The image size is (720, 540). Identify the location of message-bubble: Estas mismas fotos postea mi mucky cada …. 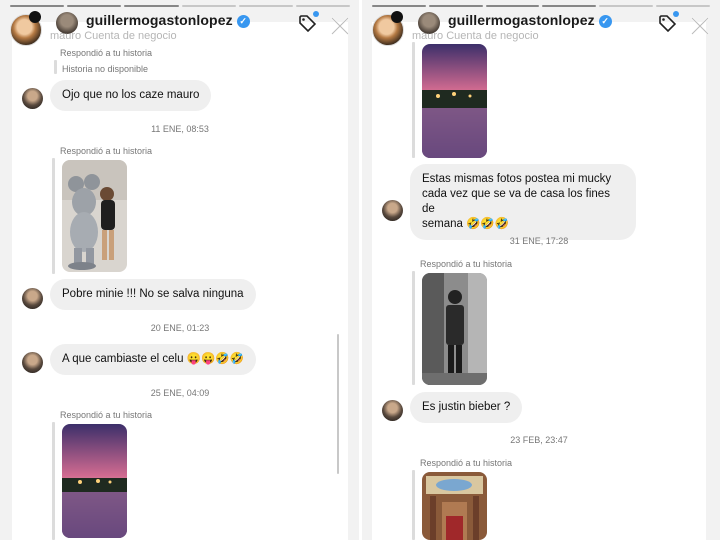
(523, 202).